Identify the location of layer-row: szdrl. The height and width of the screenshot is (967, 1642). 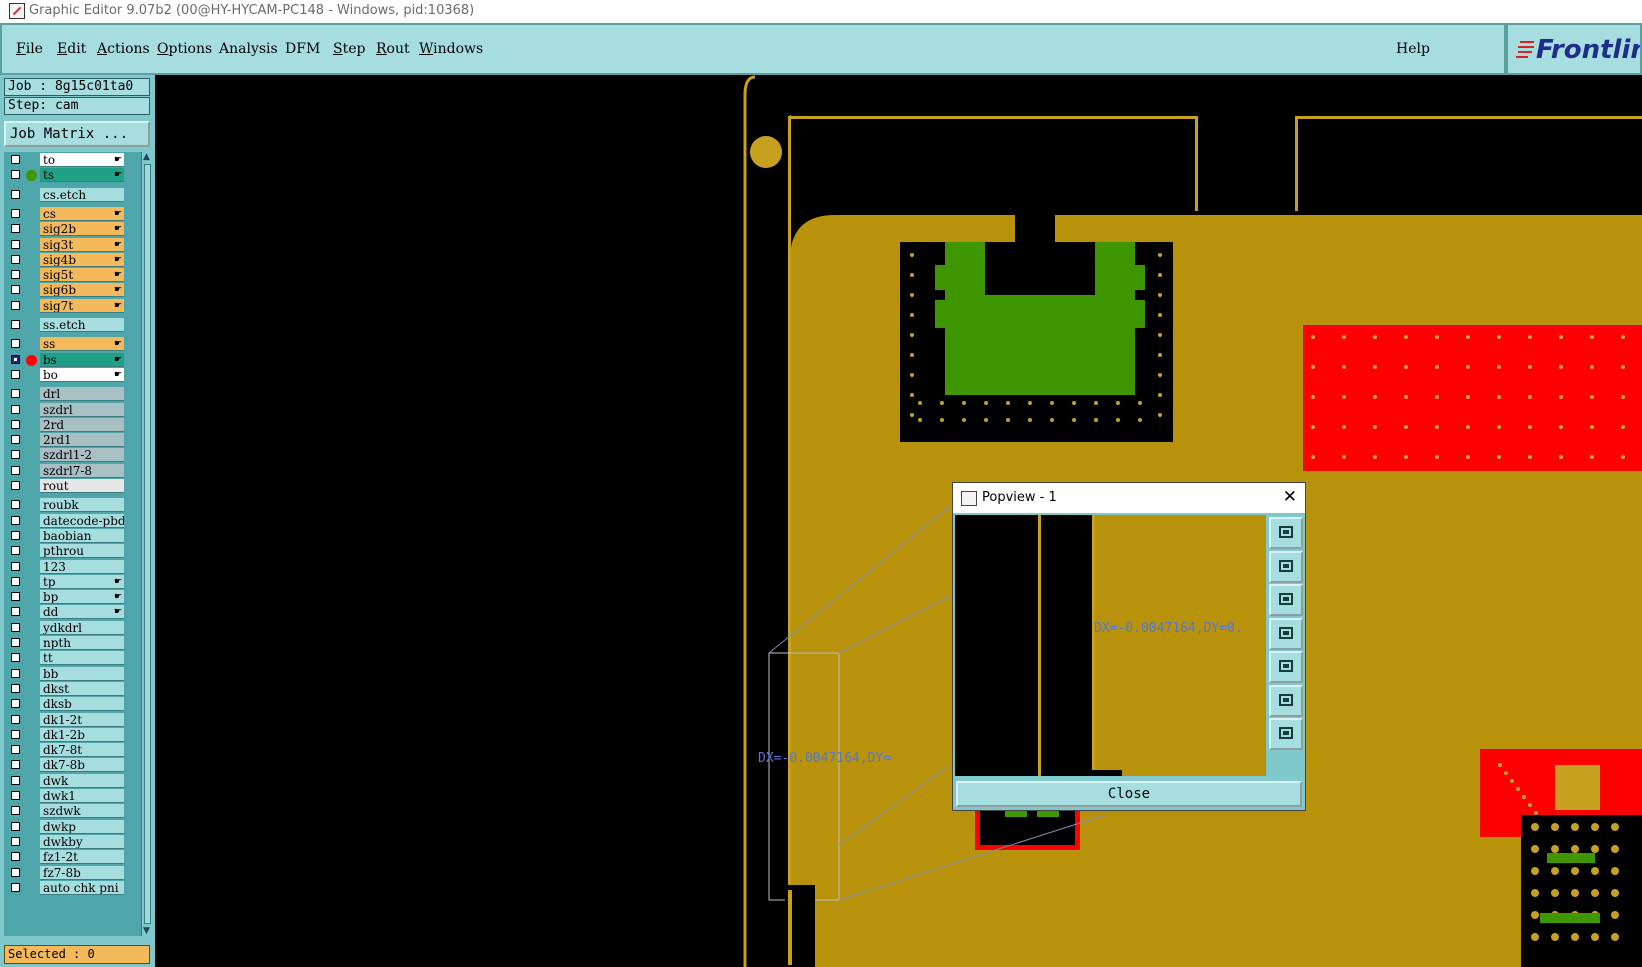
(72, 410).